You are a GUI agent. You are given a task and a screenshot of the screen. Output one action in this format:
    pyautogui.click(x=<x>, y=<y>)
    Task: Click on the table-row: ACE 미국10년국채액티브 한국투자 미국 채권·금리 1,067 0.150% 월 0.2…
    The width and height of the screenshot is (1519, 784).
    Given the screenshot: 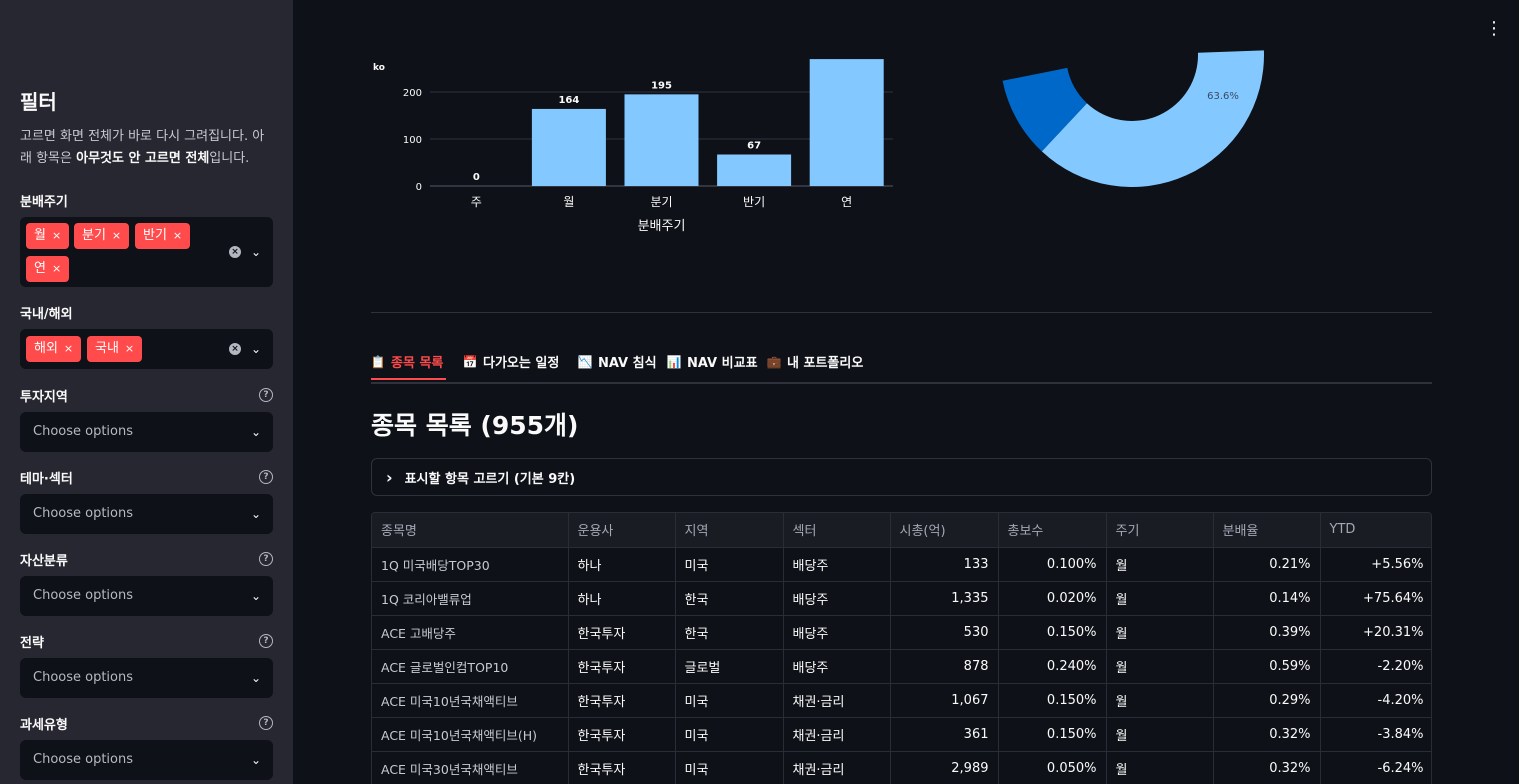 What is the action you would take?
    pyautogui.click(x=901, y=700)
    